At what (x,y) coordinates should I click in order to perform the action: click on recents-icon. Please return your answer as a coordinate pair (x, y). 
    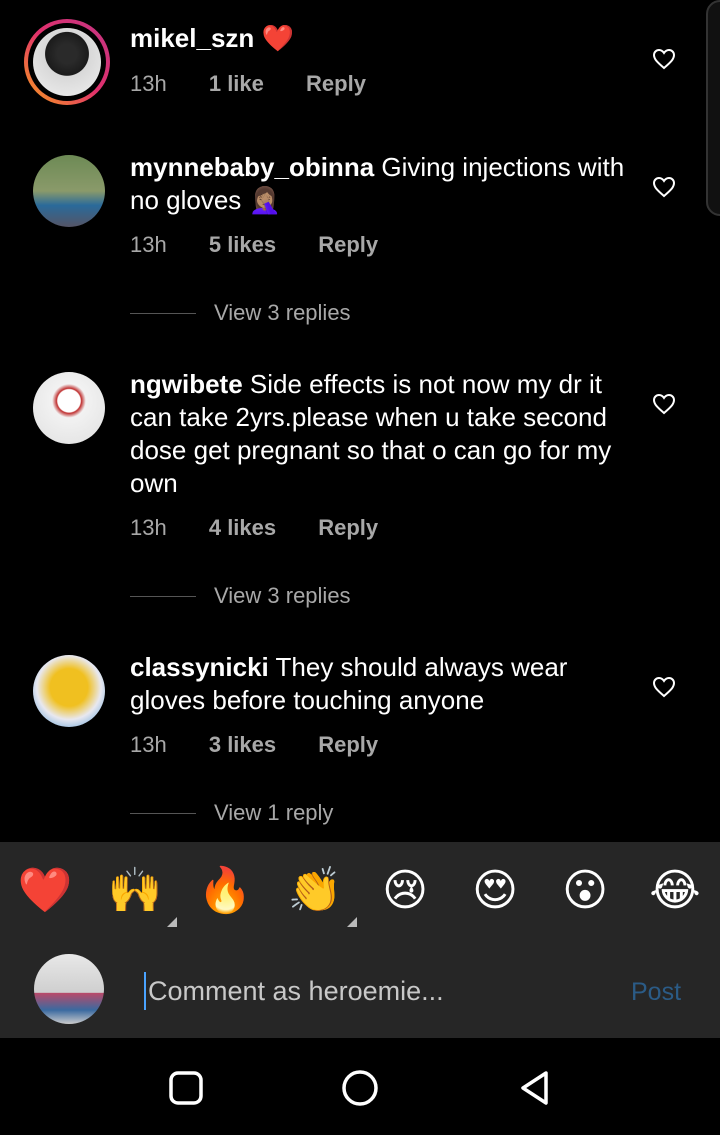
    Looking at the image, I should click on (186, 1088).